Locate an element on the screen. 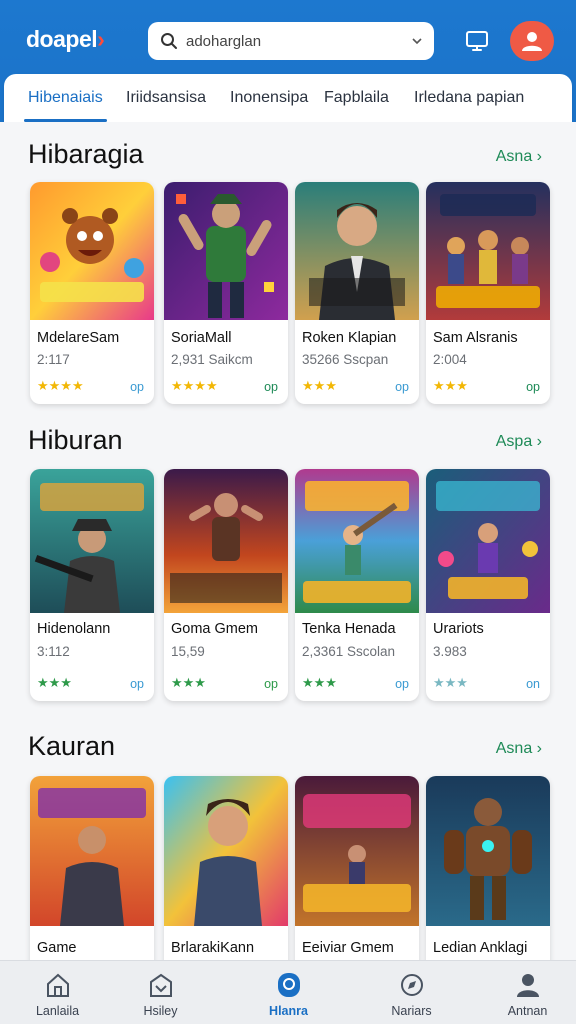 This screenshot has height=1024, width=576. library-icon is located at coordinates (160, 985).